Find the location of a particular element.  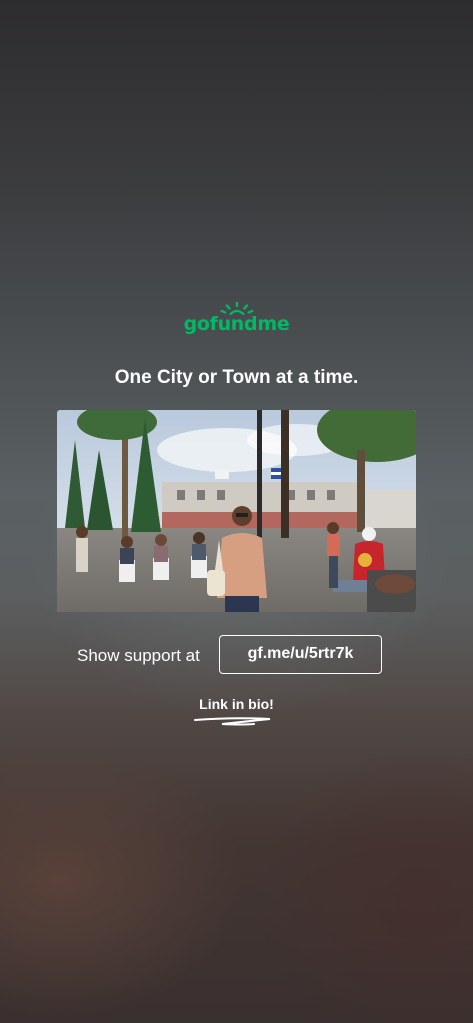

brand-wordmark: gofundme is located at coordinates (236, 324).